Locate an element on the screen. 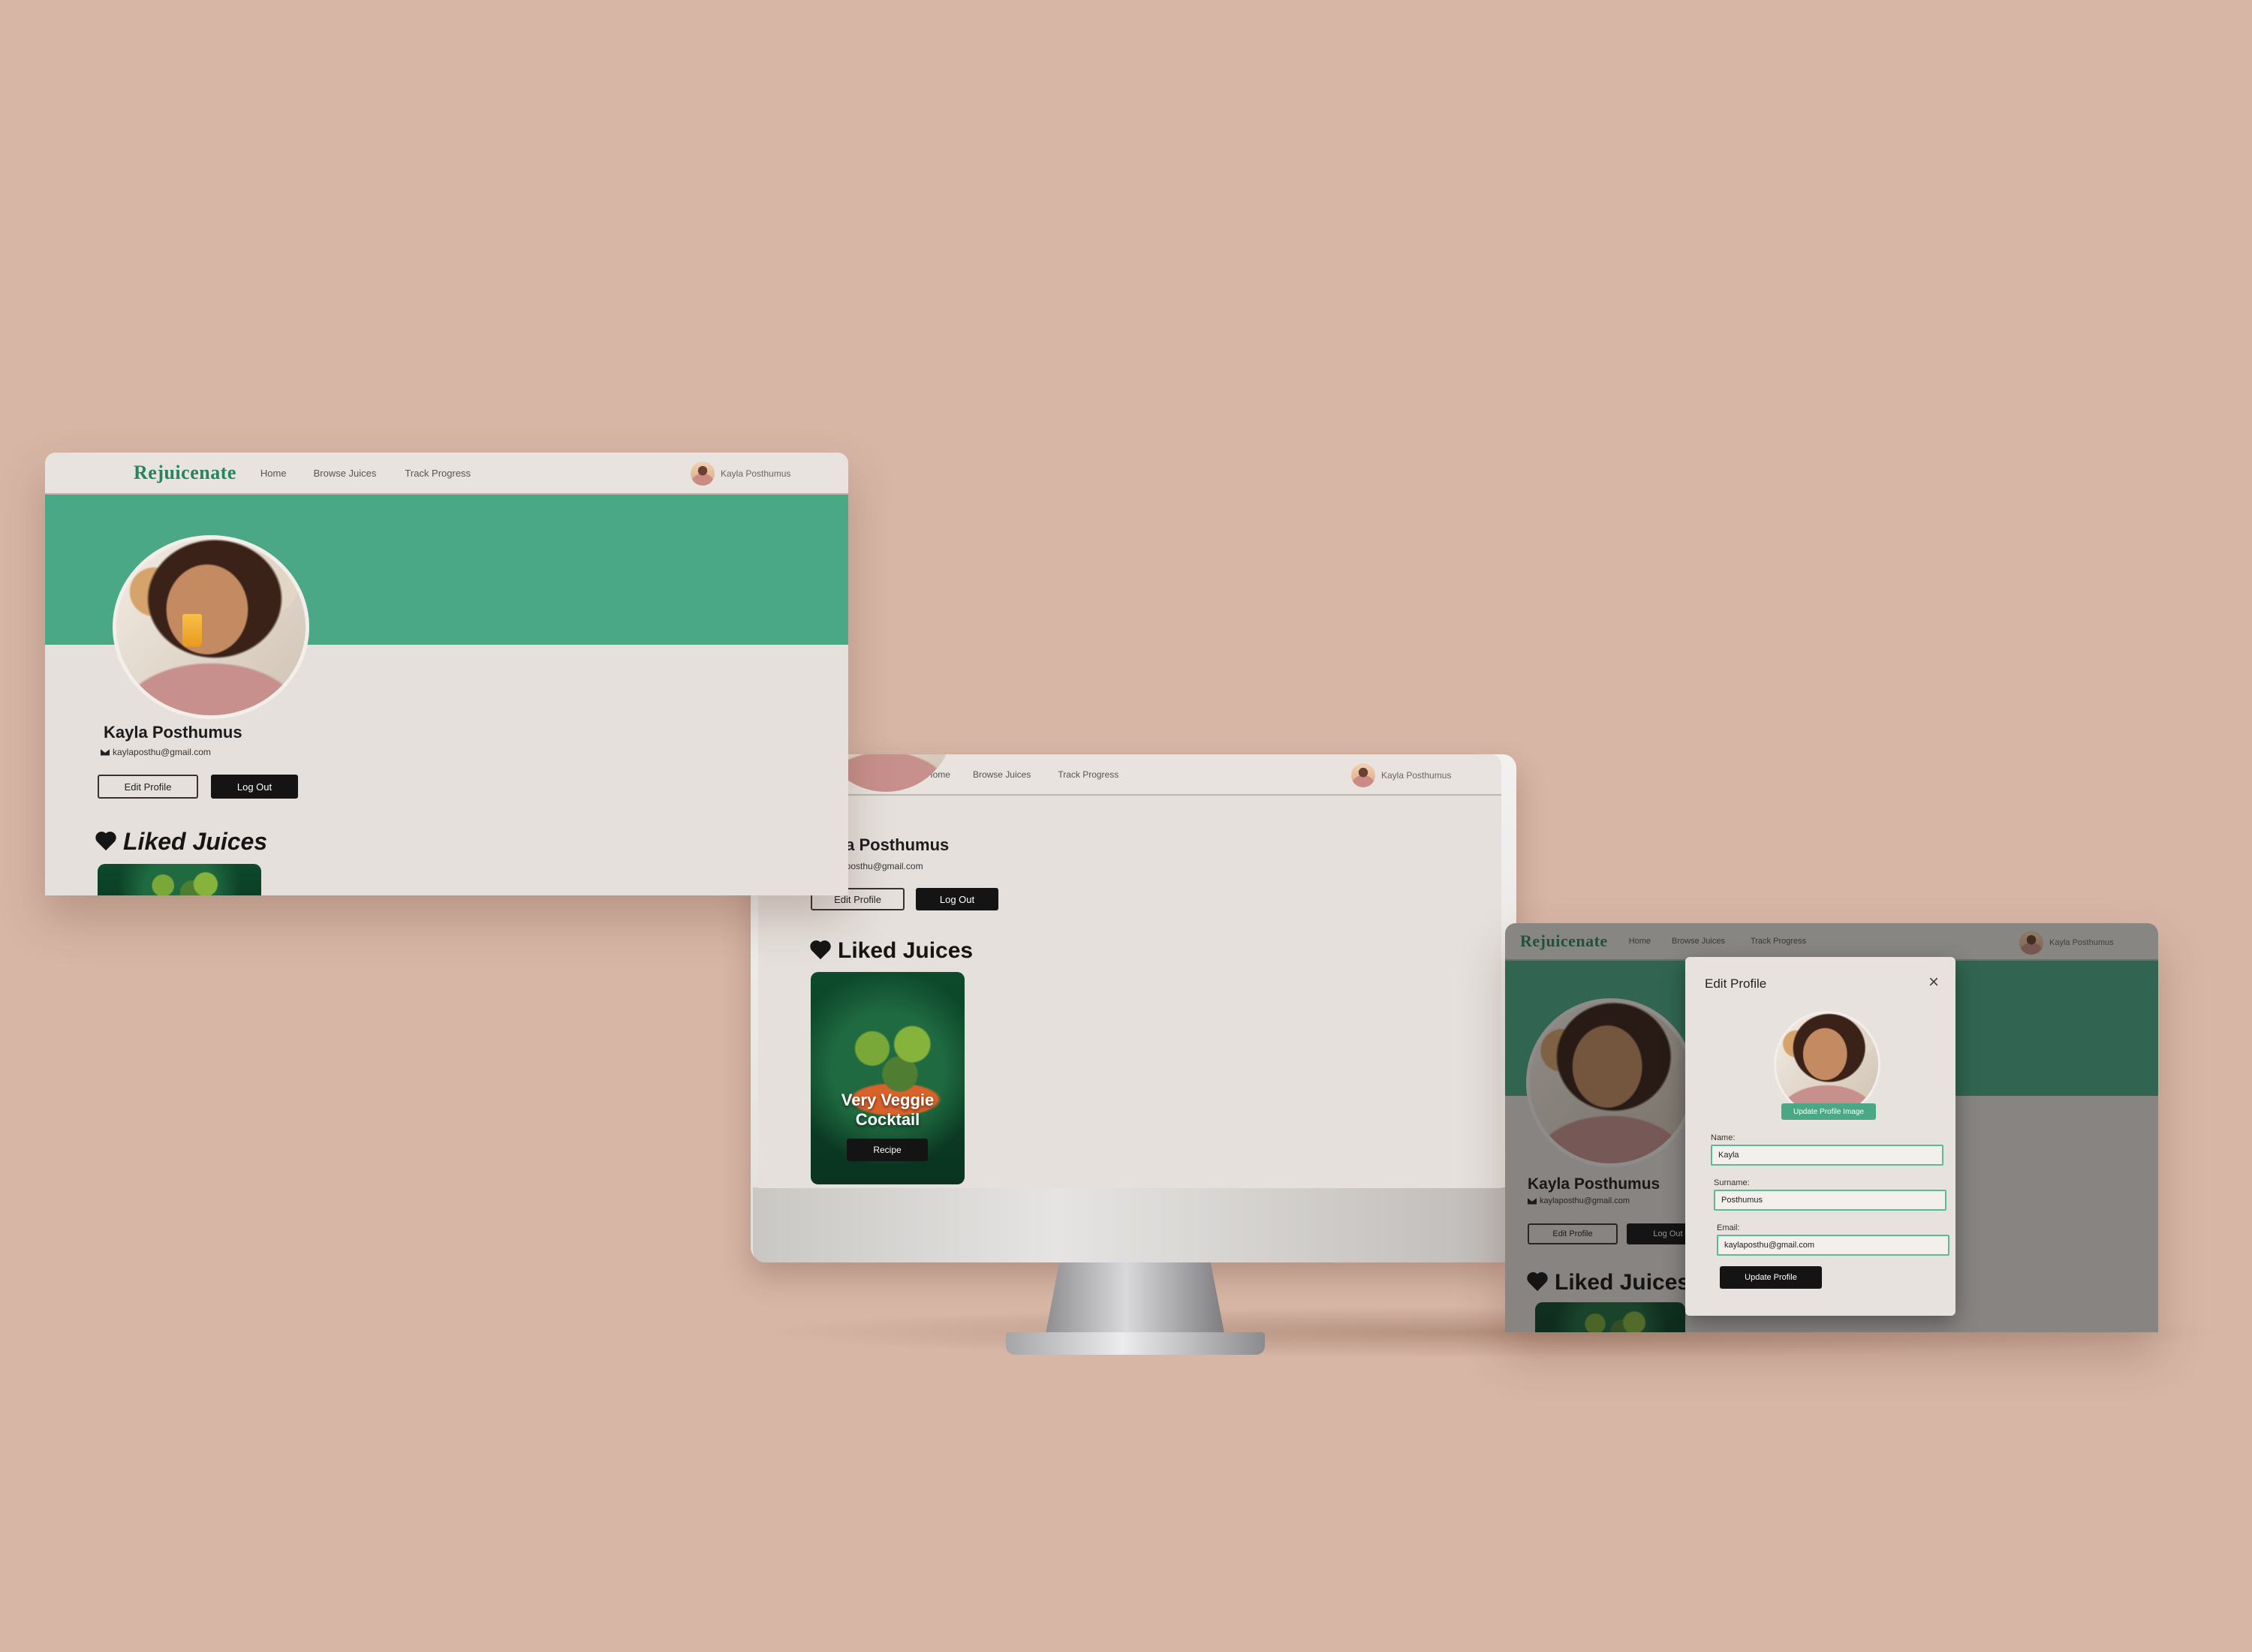 This screenshot has height=1652, width=2252. email-label: Email: is located at coordinates (1729, 1227).